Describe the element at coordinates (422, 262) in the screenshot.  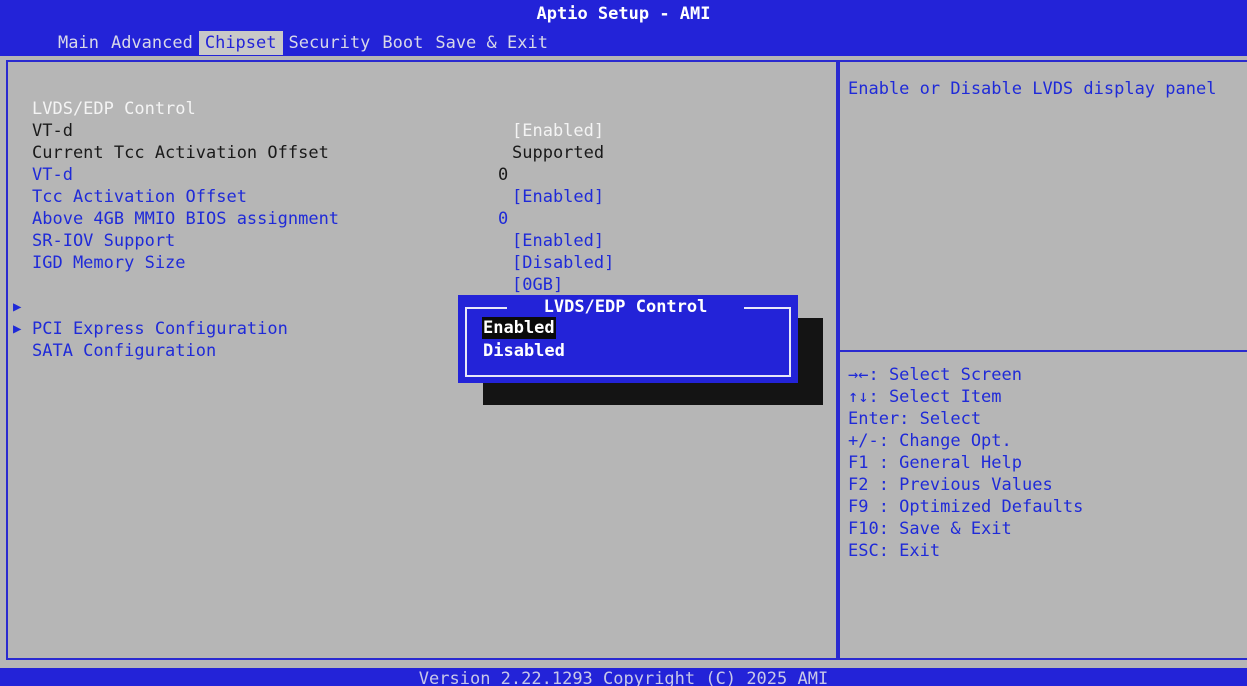
I see `setting-row-igd-memory: IGD Memory Size [0GB]` at that location.